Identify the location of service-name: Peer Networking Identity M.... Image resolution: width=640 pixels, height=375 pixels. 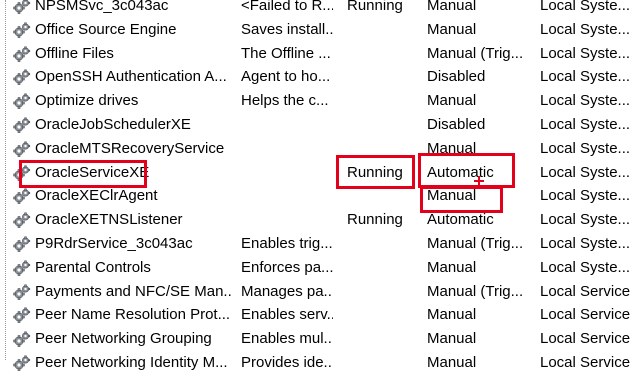
(134, 363).